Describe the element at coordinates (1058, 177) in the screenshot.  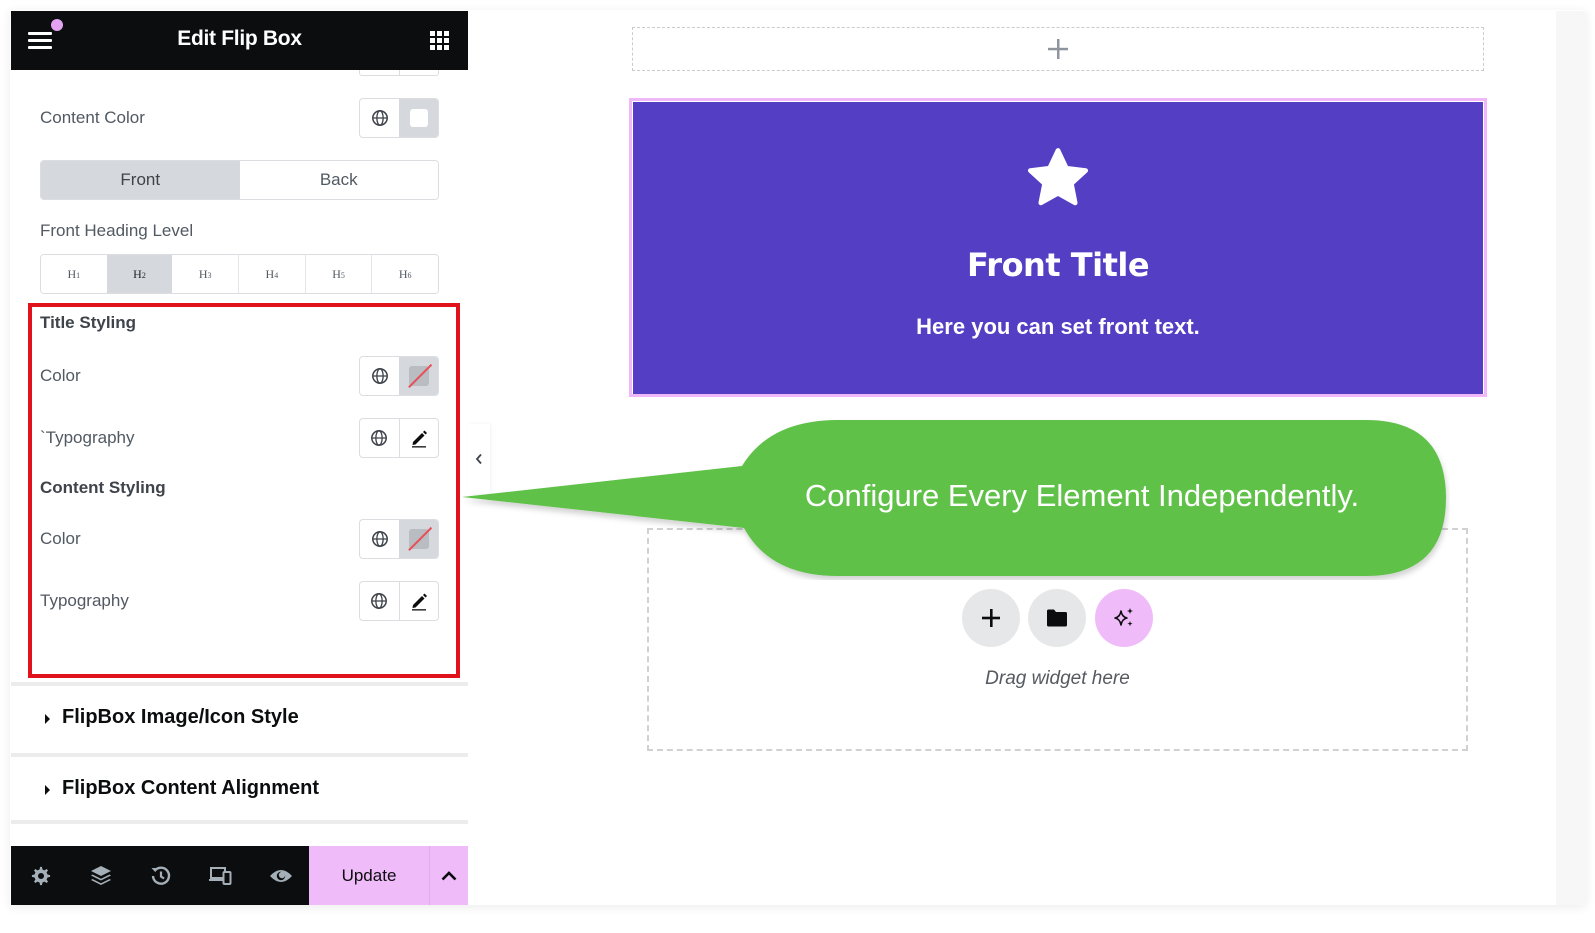
I see `star-icon` at that location.